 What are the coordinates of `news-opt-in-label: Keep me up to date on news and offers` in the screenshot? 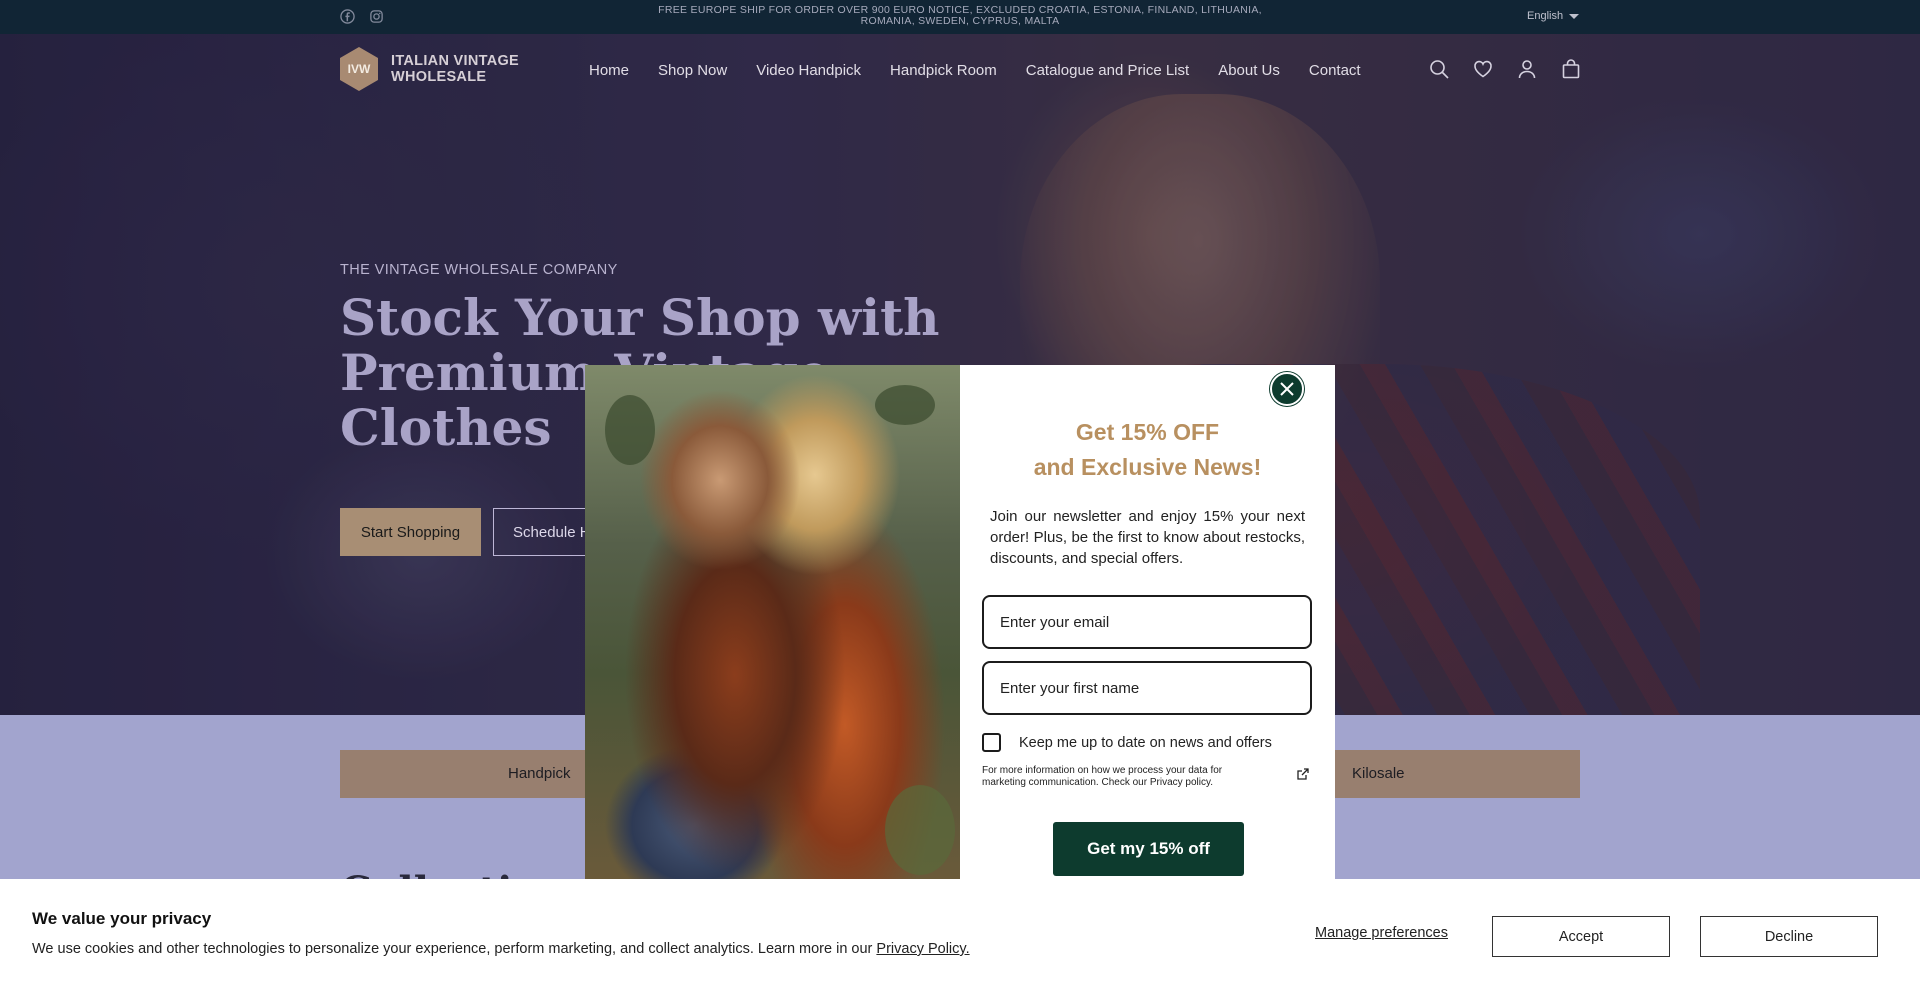 It's located at (1145, 742).